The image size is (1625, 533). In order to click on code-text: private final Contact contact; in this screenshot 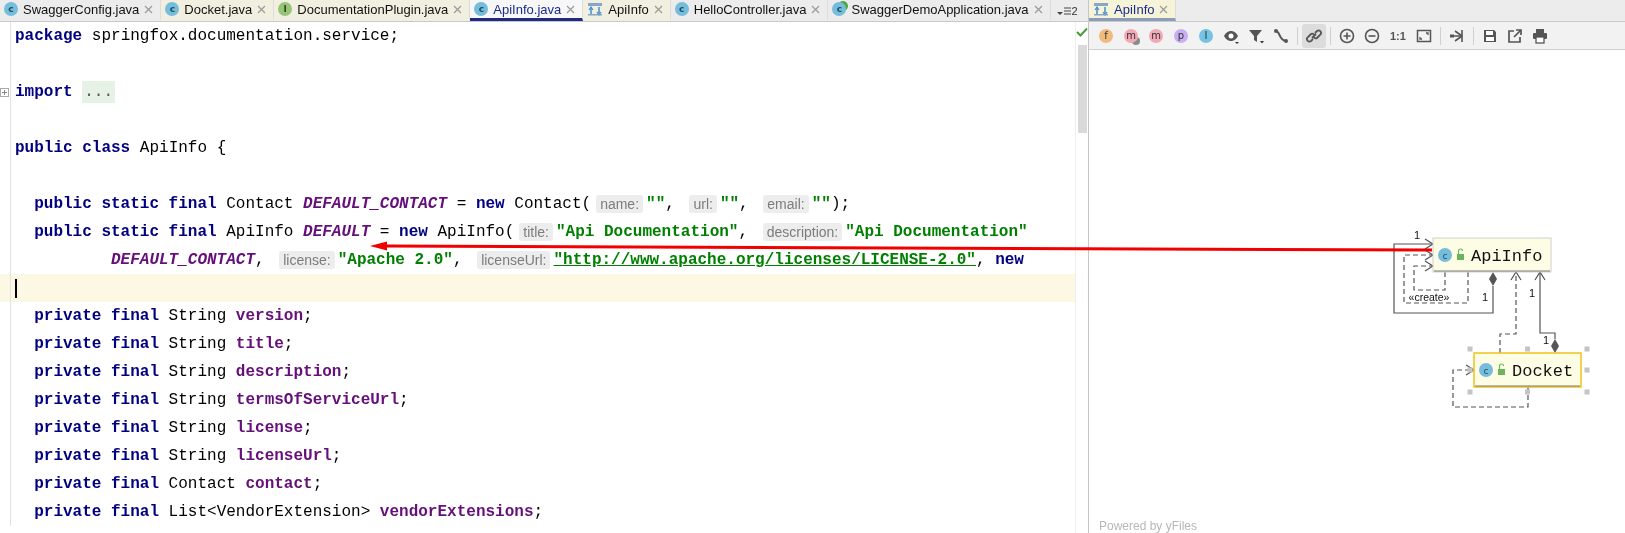, I will do `click(178, 484)`.